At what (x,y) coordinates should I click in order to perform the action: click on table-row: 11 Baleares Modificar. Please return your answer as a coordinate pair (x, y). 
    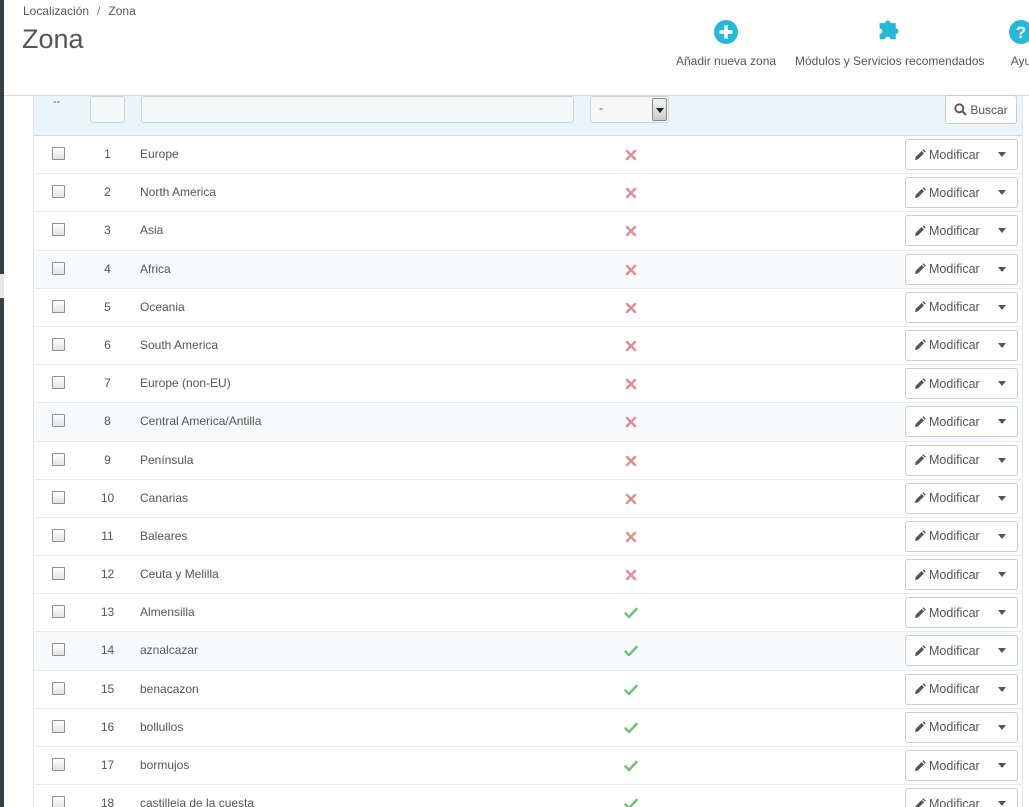
    Looking at the image, I should click on (528, 537).